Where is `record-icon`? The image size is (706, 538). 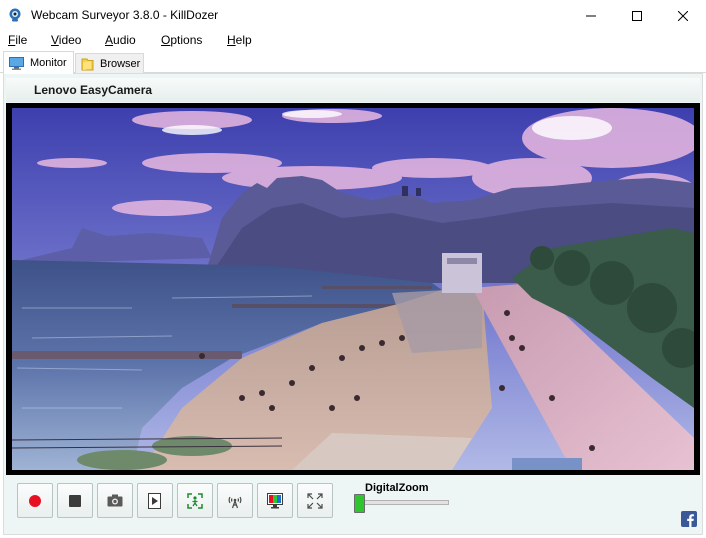 record-icon is located at coordinates (35, 500).